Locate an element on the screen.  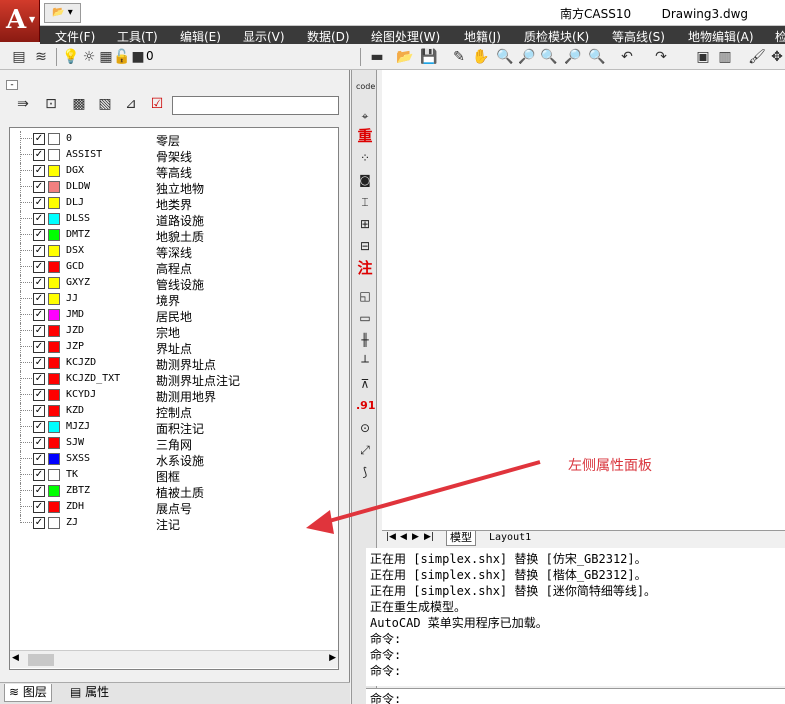
horizontal-scrollbar: ◀ ▶ is located at coordinates (174, 659).